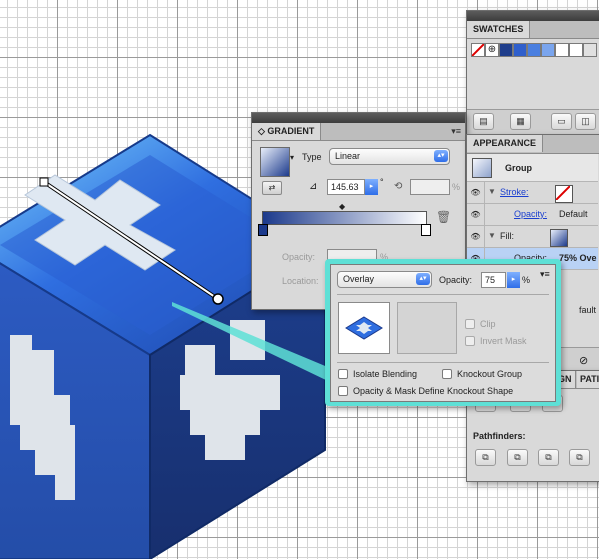 Image resolution: width=599 pixels, height=559 pixels. What do you see at coordinates (485, 457) in the screenshot?
I see `pathfinder-divide-icon: ⧉` at bounding box center [485, 457].